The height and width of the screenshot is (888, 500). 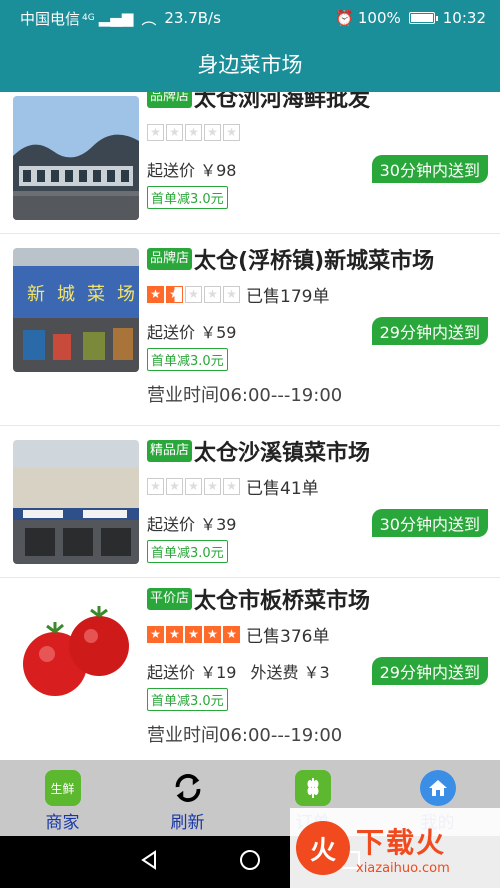 What do you see at coordinates (282, 102) in the screenshot?
I see `store-name: 太仓浏河海鲜批发` at bounding box center [282, 102].